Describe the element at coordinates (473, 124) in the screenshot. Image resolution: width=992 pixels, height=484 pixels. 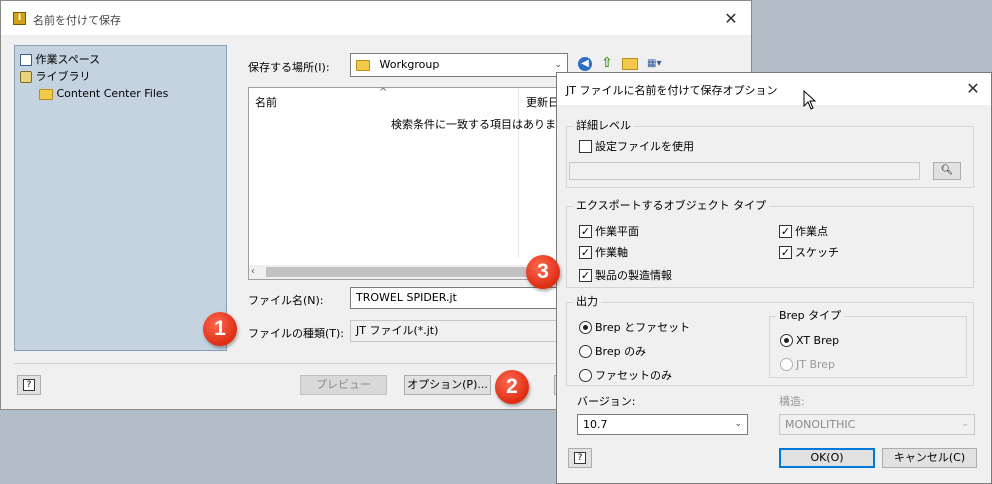
I see `empty-message: 検索条件に一致する項目はありま` at that location.